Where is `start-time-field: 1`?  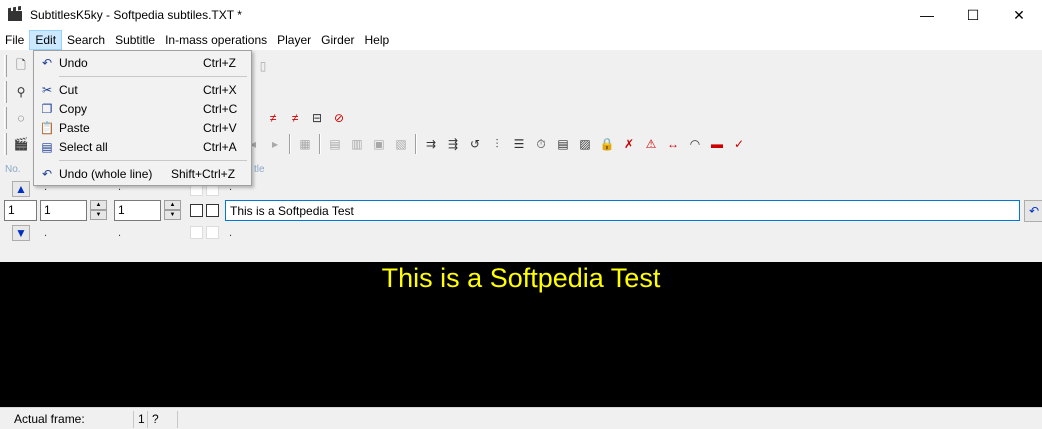 start-time-field: 1 is located at coordinates (63, 210).